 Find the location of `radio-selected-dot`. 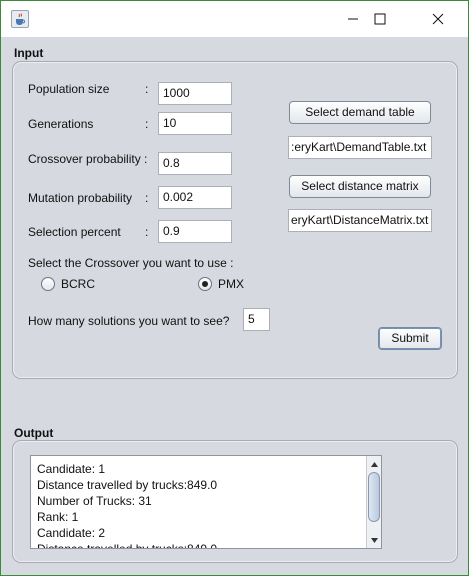

radio-selected-dot is located at coordinates (205, 284).